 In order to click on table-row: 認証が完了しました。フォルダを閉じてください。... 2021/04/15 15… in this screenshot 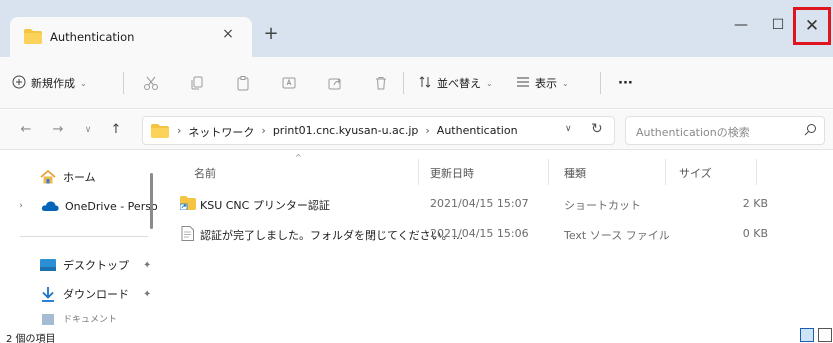, I will do `click(488, 234)`.